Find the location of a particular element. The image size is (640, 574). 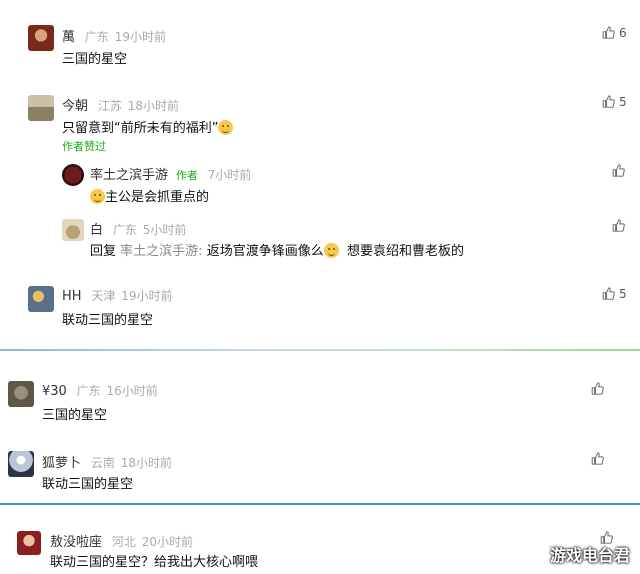

comment-meta: ¥30 广东 16小时前 is located at coordinates (100, 390).